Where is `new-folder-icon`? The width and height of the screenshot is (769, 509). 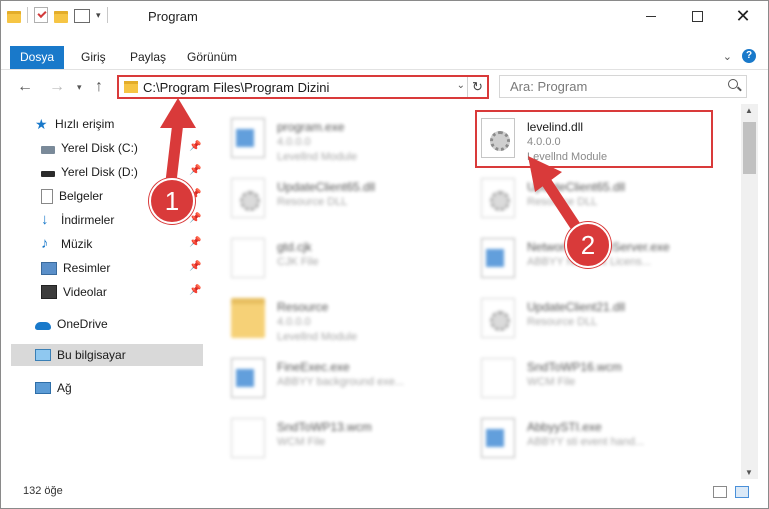 new-folder-icon is located at coordinates (61, 16).